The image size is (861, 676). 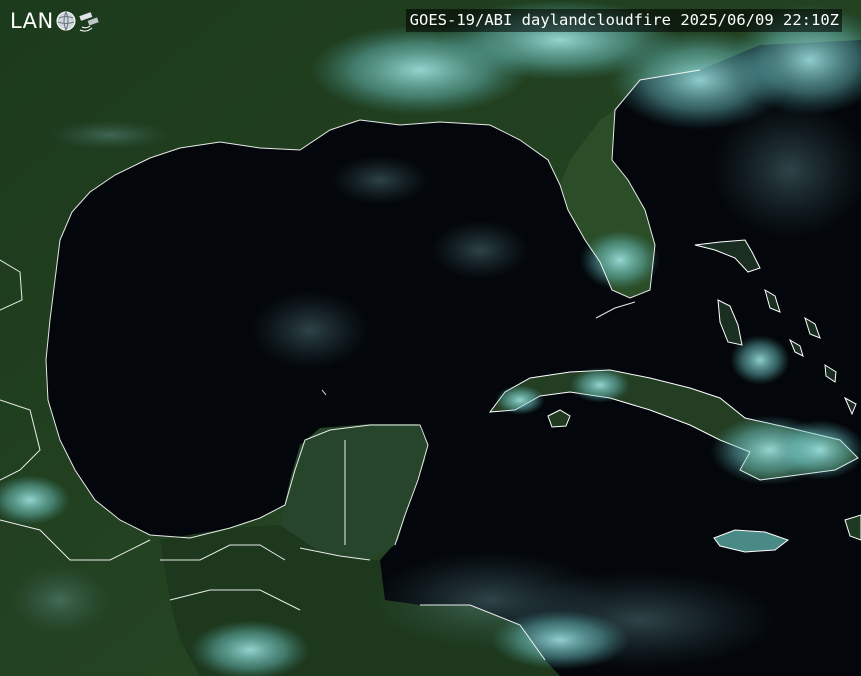 I want to click on logo-text: LAN, so click(x=32, y=21).